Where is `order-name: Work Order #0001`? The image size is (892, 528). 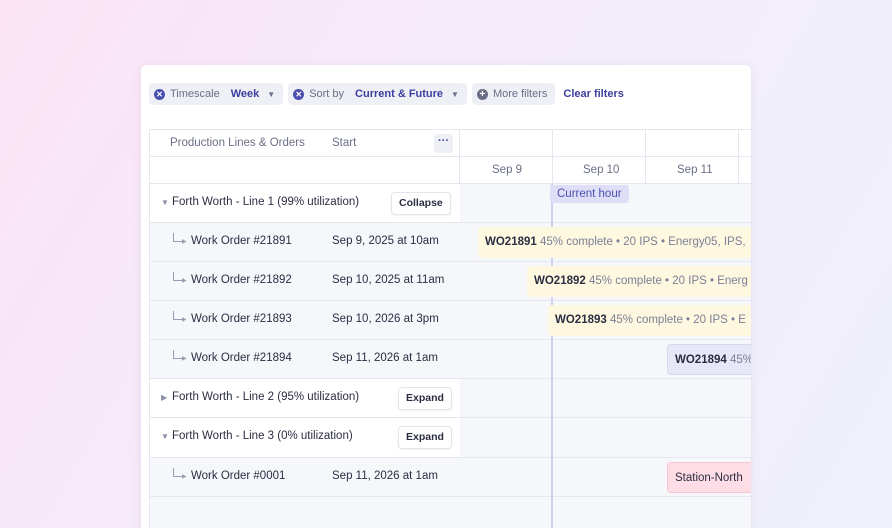 order-name: Work Order #0001 is located at coordinates (238, 476).